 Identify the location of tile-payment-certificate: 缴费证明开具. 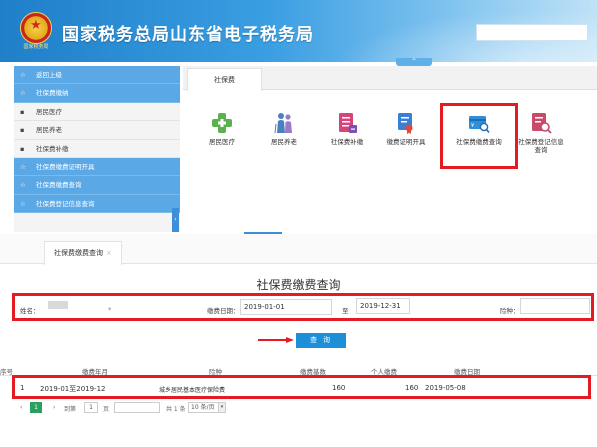
(406, 129).